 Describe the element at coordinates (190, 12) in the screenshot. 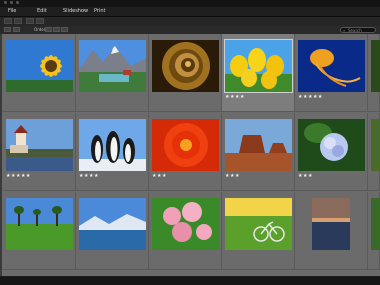

I see `menu-bar: File Edit Slideshow Print` at that location.